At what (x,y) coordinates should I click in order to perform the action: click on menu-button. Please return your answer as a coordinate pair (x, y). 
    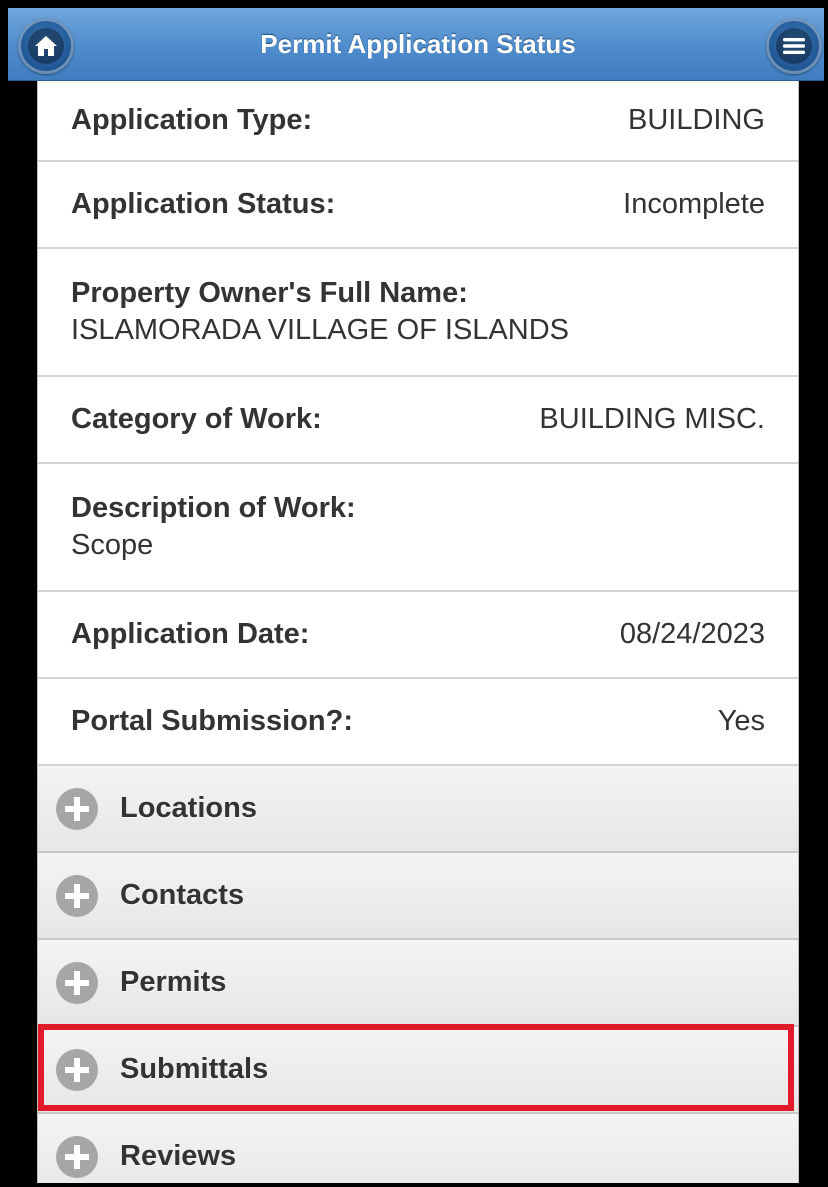
    Looking at the image, I should click on (794, 46).